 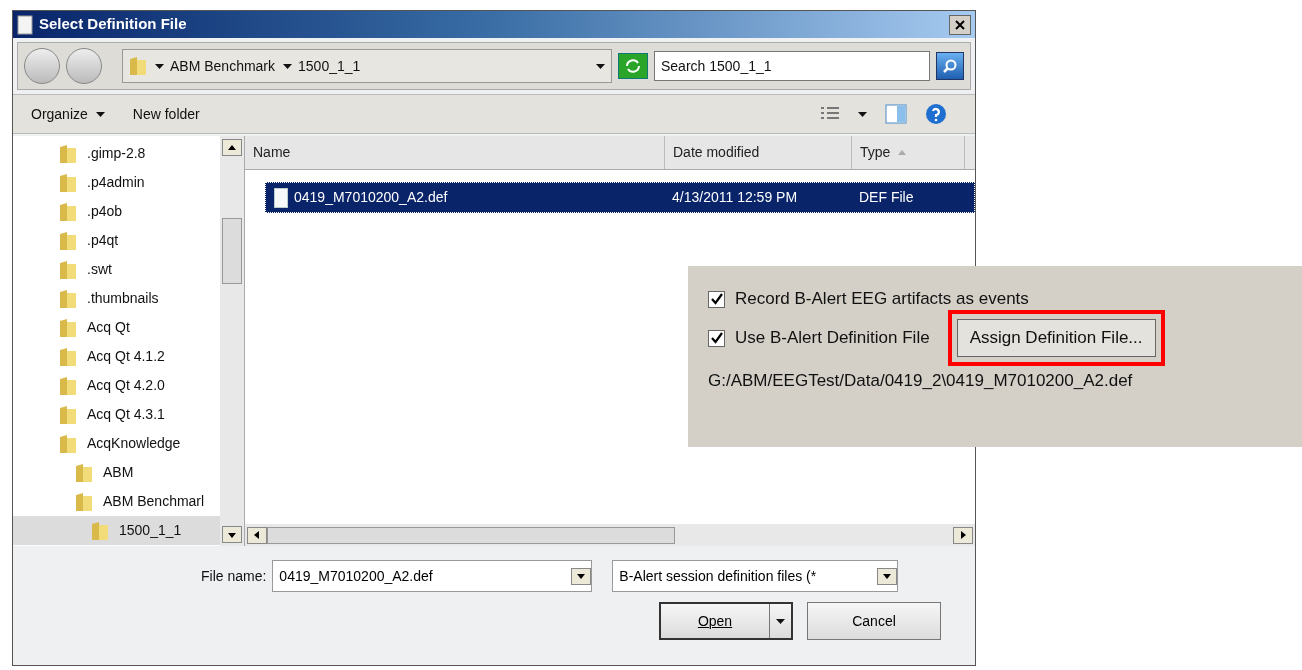 I want to click on arrow-right-icon, so click(x=963, y=535).